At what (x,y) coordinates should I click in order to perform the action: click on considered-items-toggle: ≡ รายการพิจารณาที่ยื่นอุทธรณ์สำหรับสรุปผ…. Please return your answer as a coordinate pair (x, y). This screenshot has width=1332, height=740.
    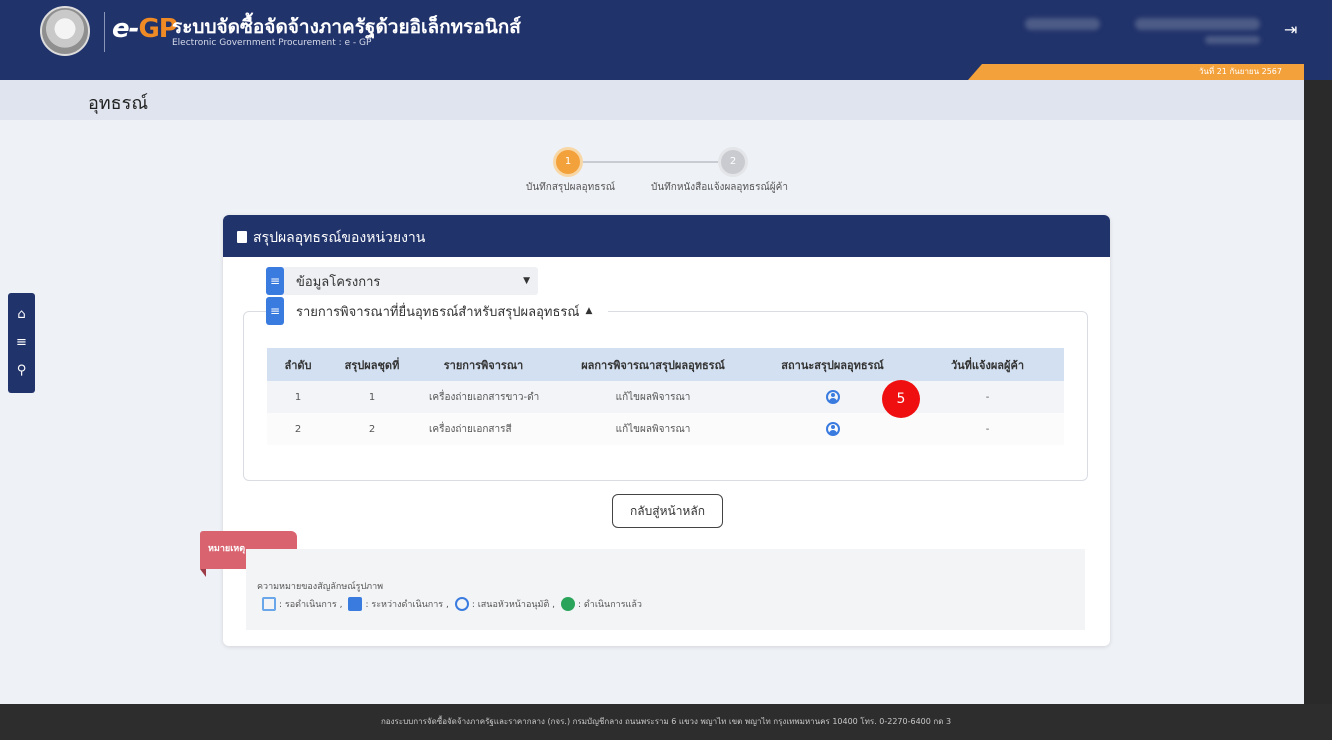
    Looking at the image, I should click on (437, 311).